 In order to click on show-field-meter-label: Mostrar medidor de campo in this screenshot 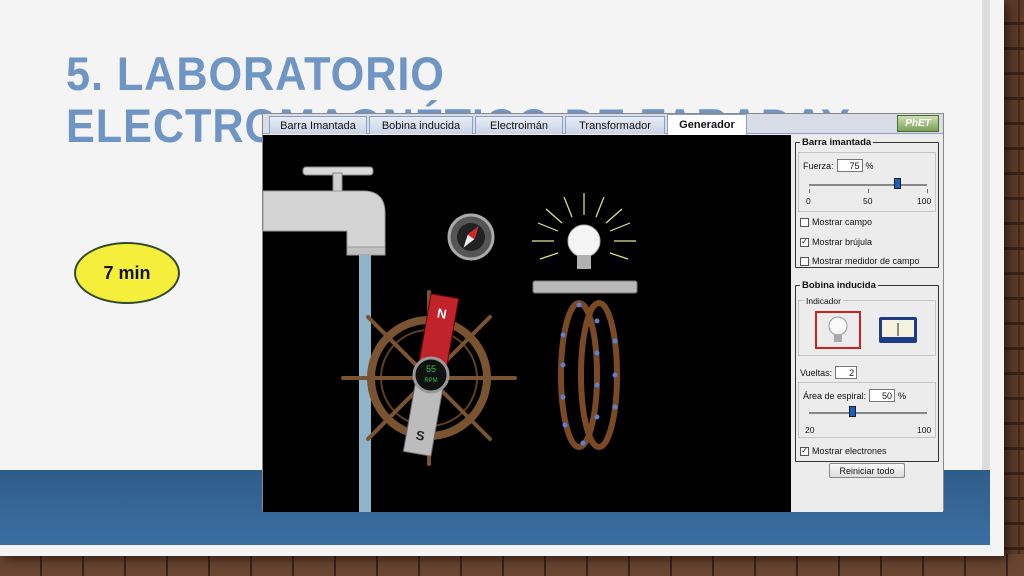, I will do `click(866, 261)`.